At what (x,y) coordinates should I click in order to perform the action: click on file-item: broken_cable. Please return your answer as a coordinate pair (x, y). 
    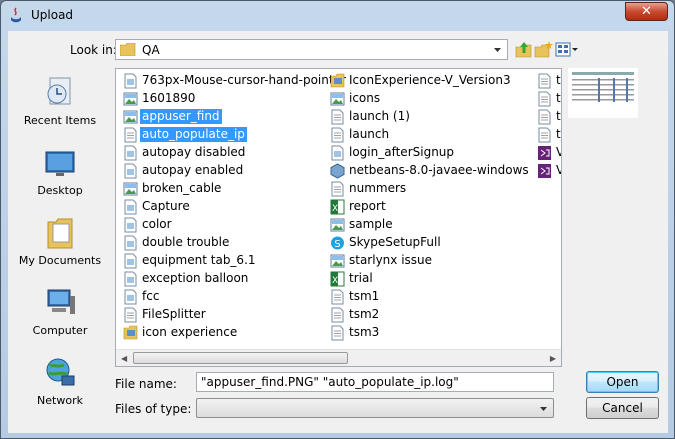
    Looking at the image, I should click on (221, 189).